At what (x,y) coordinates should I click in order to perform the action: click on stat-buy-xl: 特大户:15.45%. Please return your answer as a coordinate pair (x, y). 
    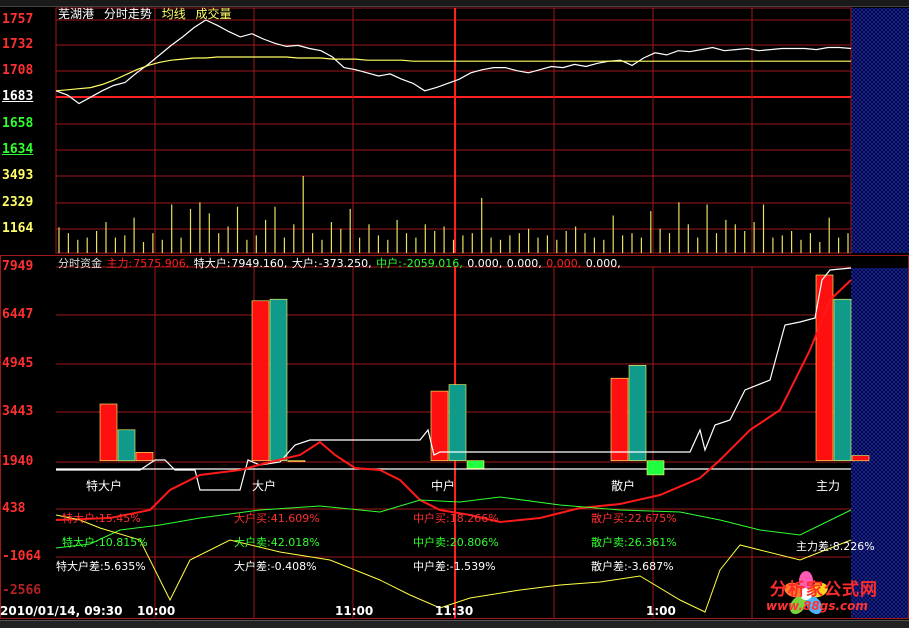
    Looking at the image, I should click on (101, 518).